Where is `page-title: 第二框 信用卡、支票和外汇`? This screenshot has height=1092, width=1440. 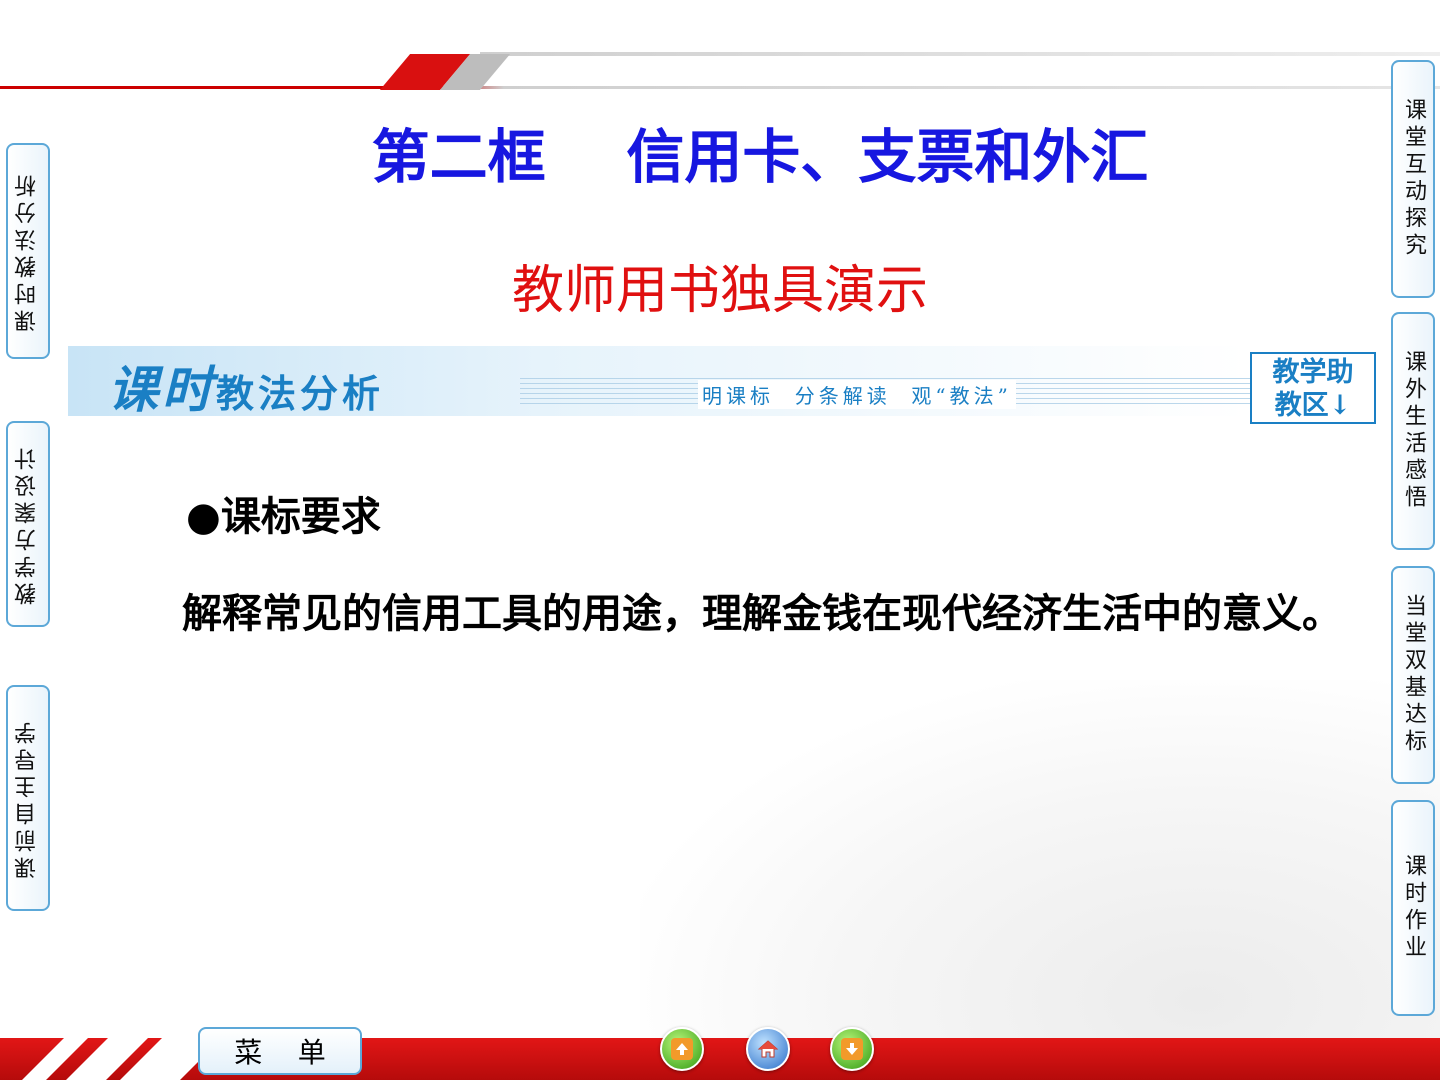 page-title: 第二框 信用卡、支票和外汇 is located at coordinates (760, 157).